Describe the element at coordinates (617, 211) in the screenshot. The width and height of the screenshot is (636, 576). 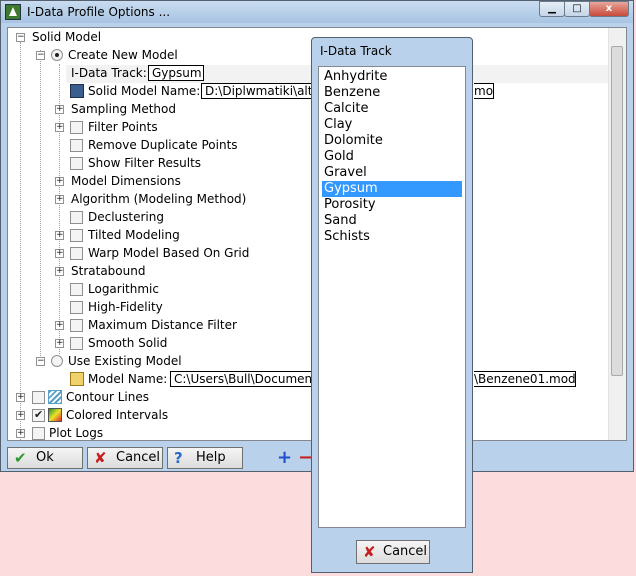
I see `scrollbar-thumb` at that location.